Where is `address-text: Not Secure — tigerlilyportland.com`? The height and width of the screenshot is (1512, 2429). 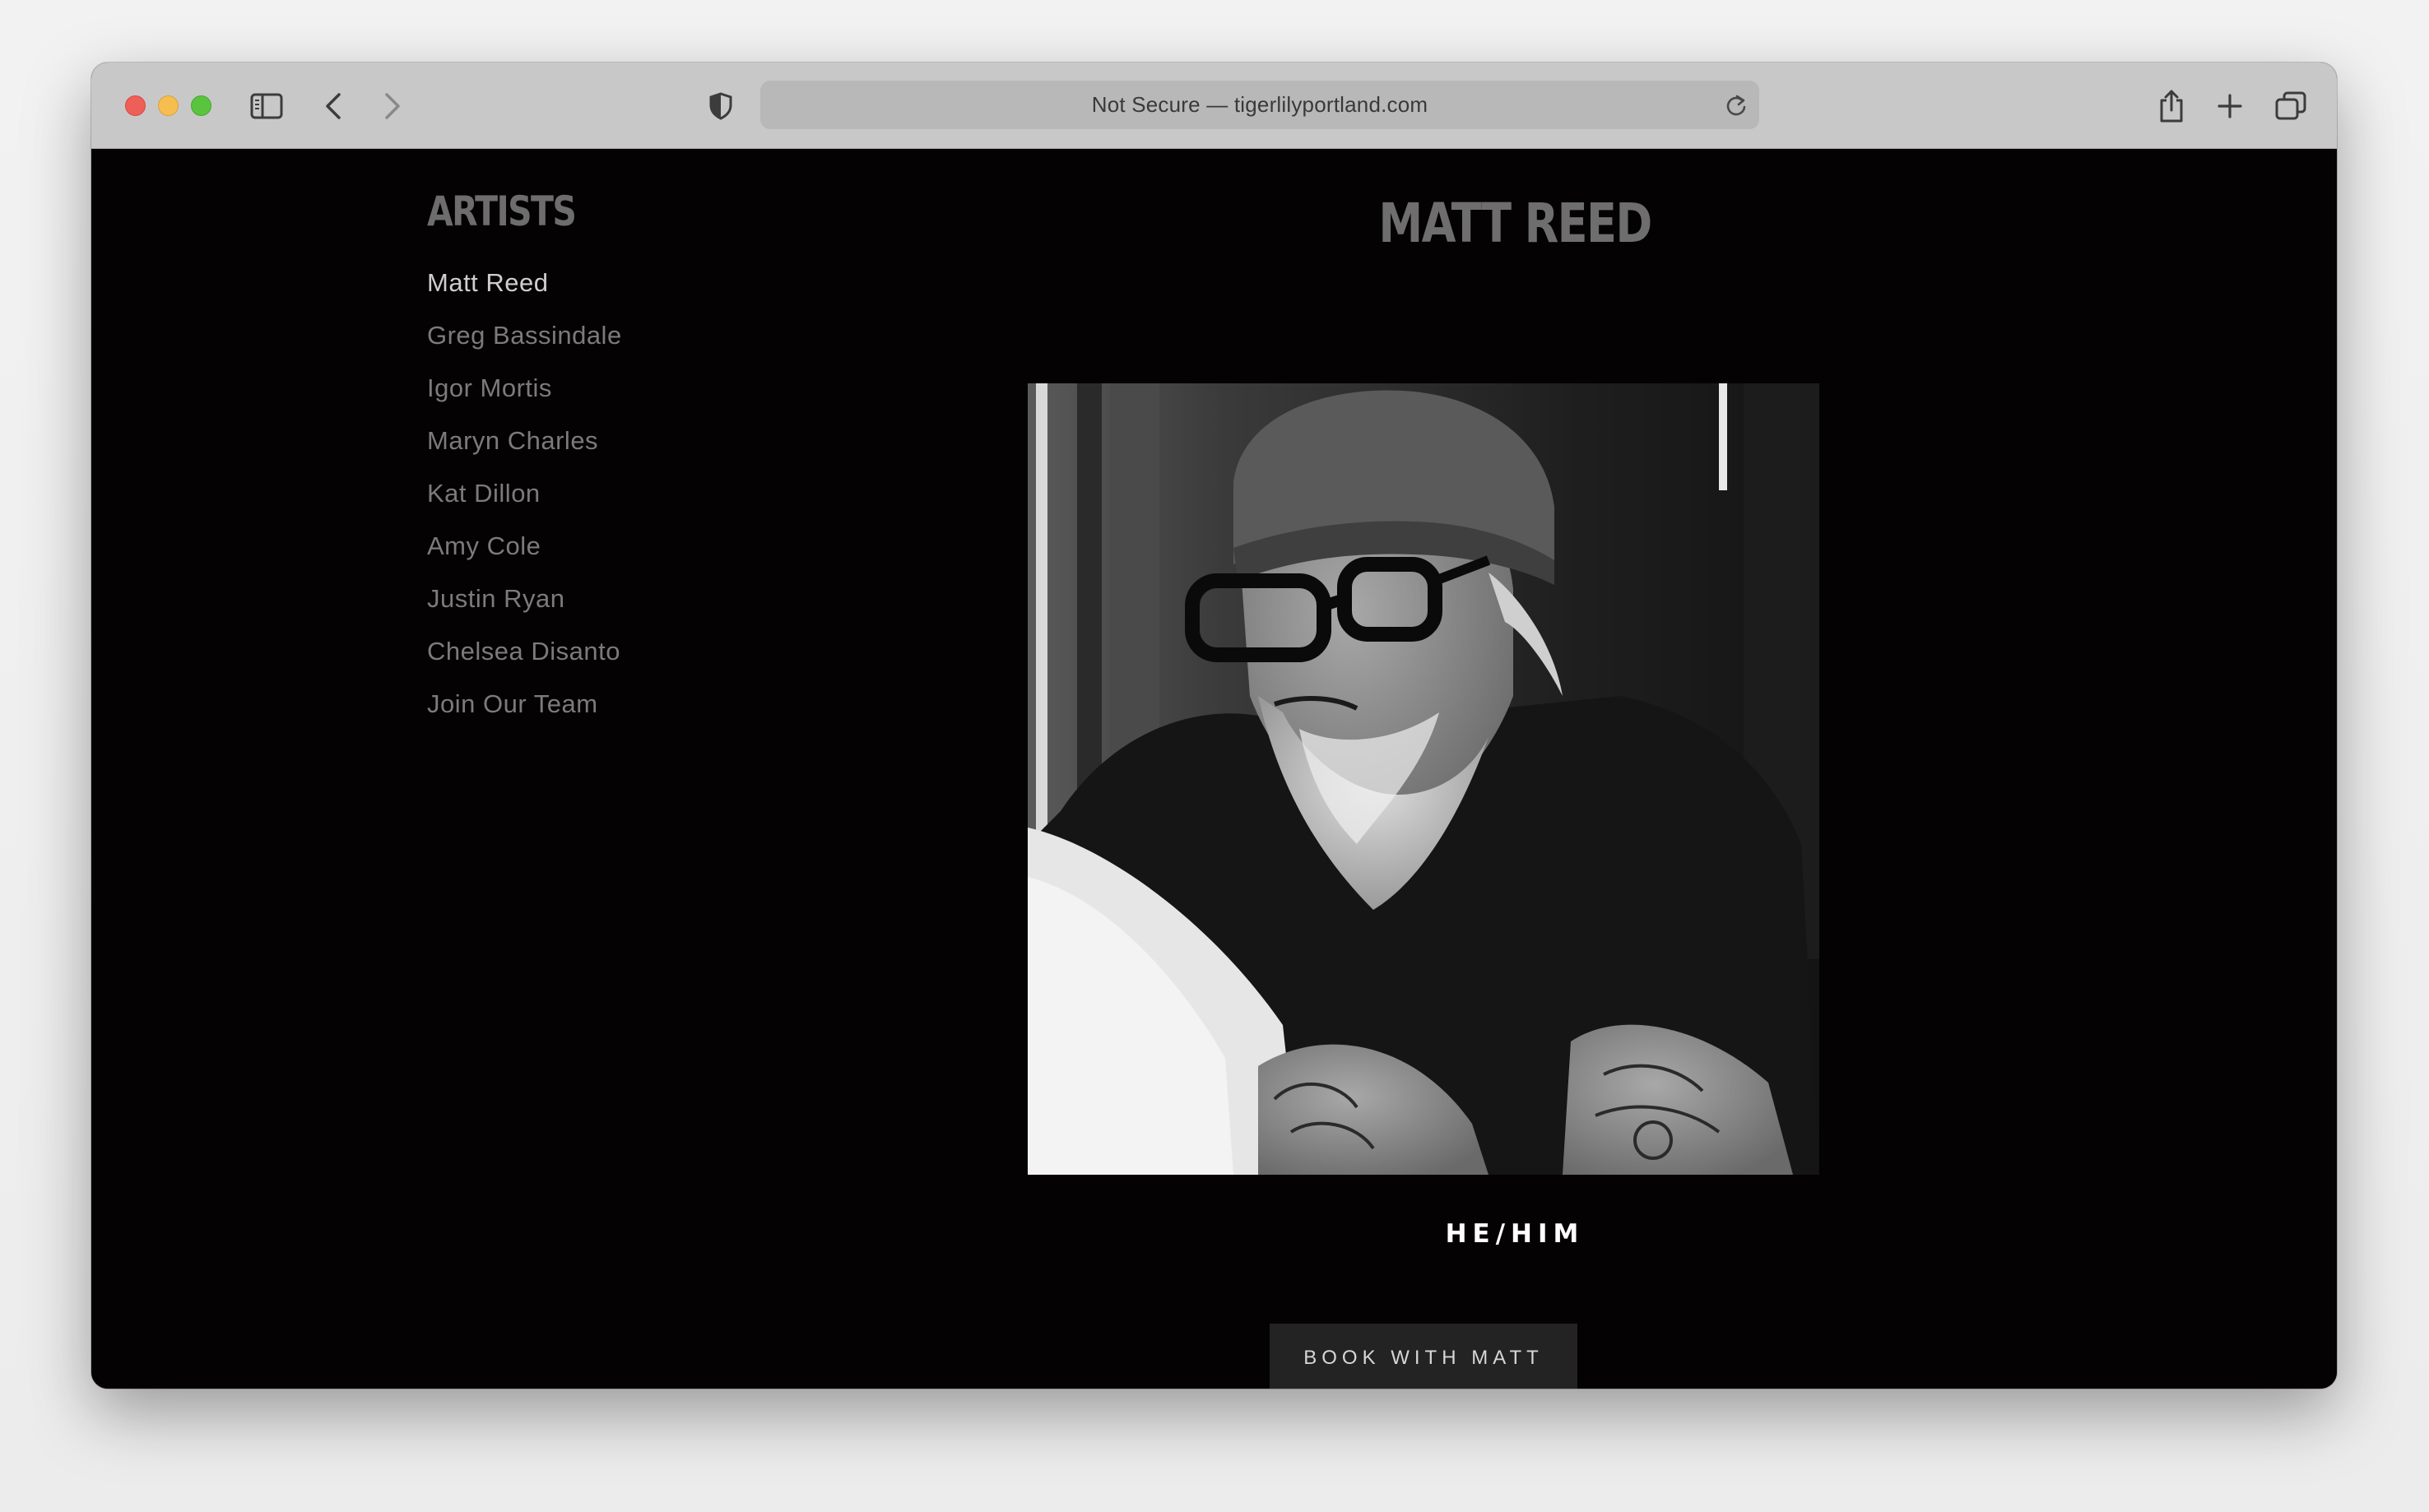
address-text: Not Secure — tigerlilyportland.com is located at coordinates (1259, 104).